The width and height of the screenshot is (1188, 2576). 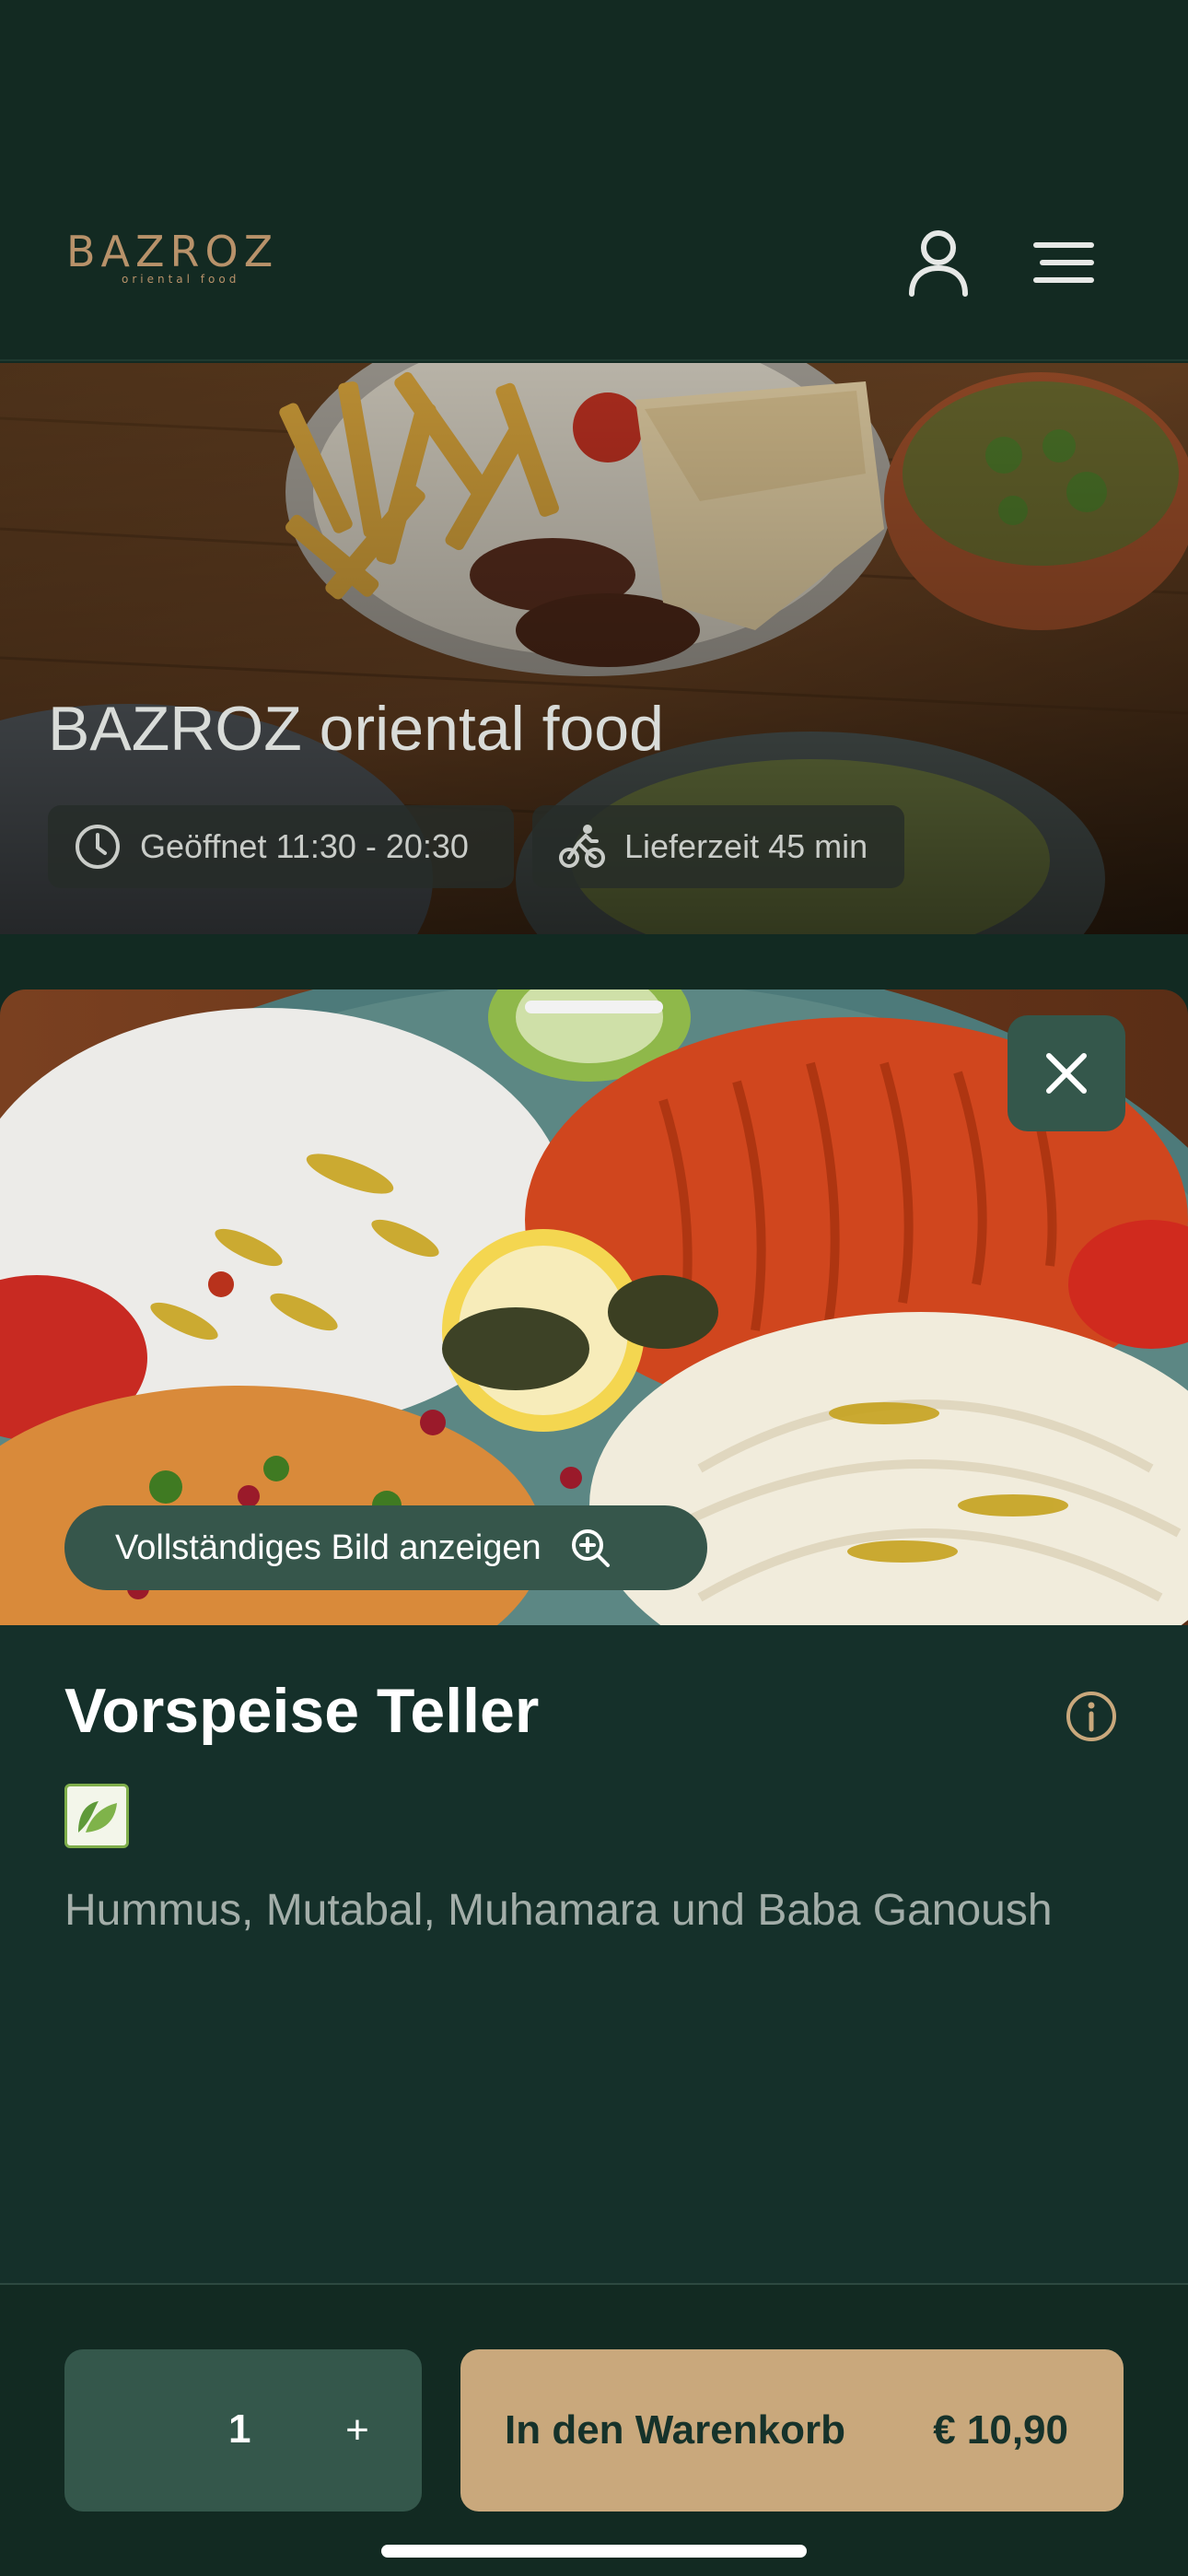 What do you see at coordinates (357, 2430) in the screenshot?
I see `quantity-plus-button: +` at bounding box center [357, 2430].